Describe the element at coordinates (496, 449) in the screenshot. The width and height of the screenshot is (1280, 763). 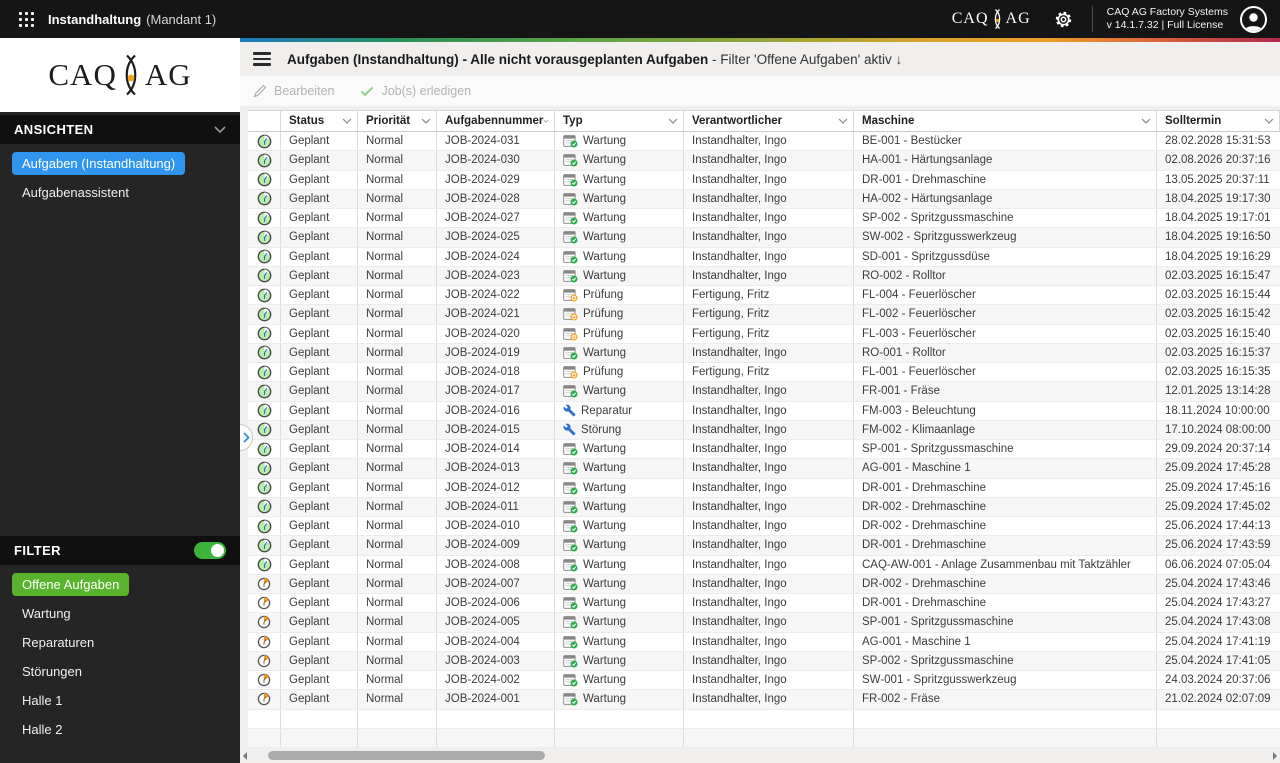
I see `job-number-cell: JOB-2024-014` at that location.